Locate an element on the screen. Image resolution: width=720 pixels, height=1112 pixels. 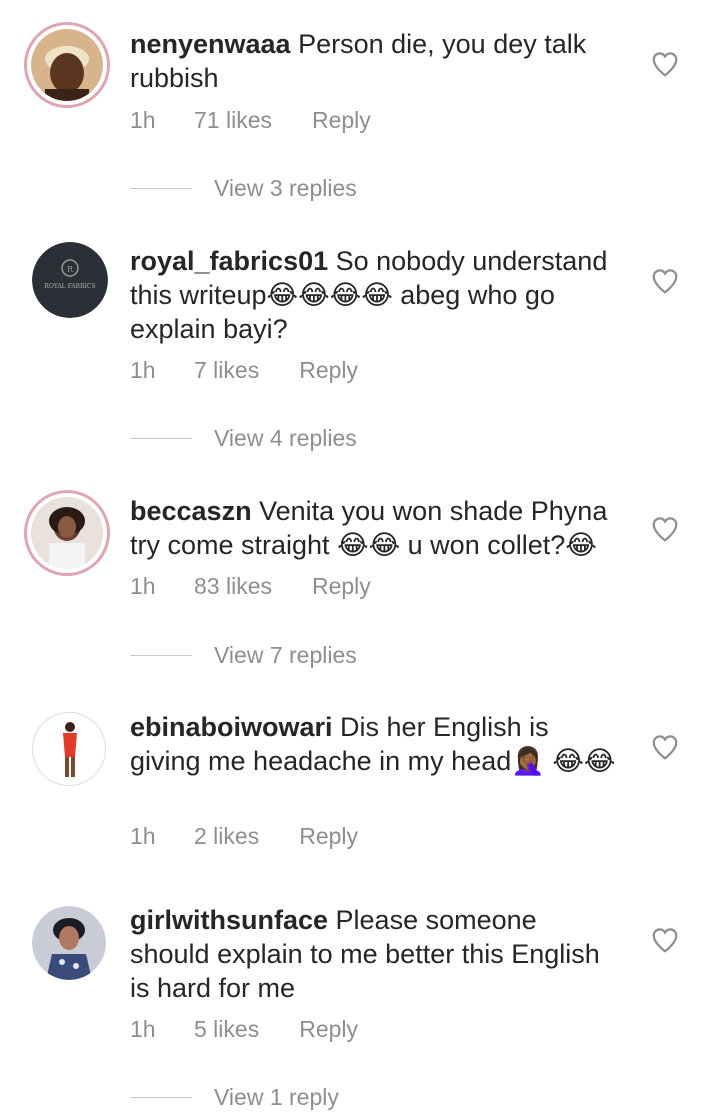
comment-meta: 1h 71 likes Reply is located at coordinates (250, 120).